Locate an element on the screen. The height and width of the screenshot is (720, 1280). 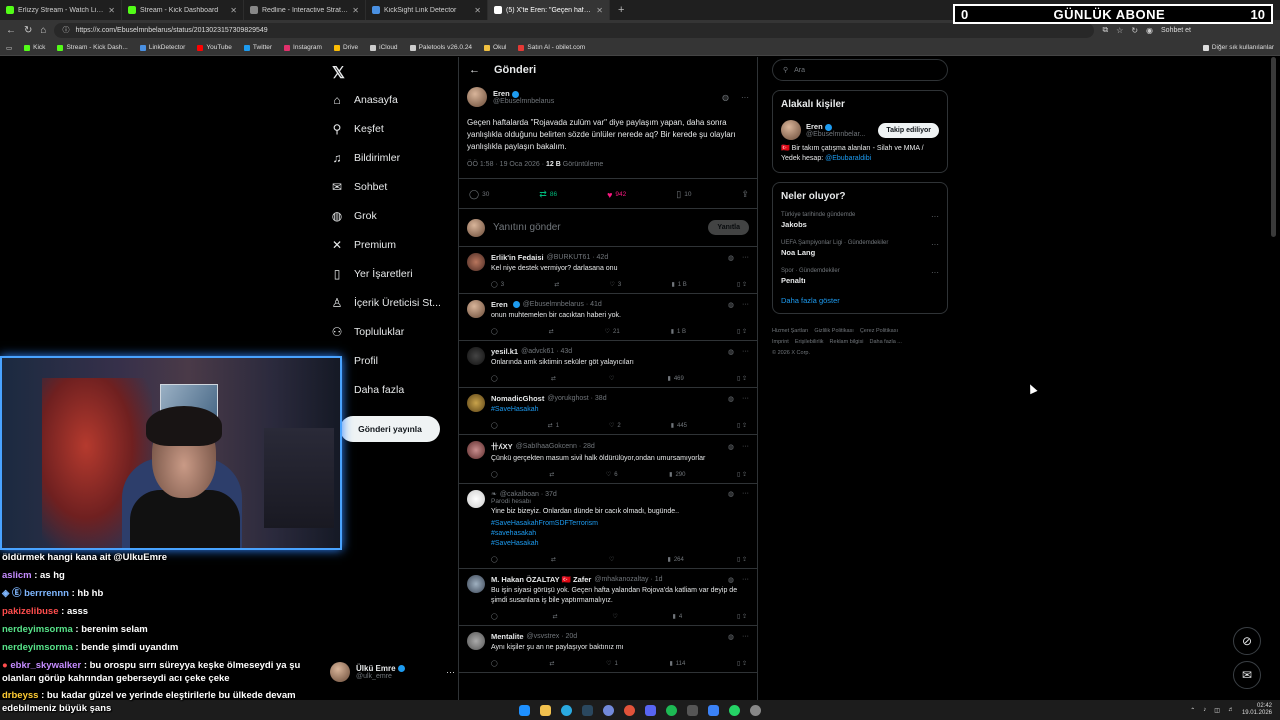
whatsapp-icon is located at coordinates (734, 710).